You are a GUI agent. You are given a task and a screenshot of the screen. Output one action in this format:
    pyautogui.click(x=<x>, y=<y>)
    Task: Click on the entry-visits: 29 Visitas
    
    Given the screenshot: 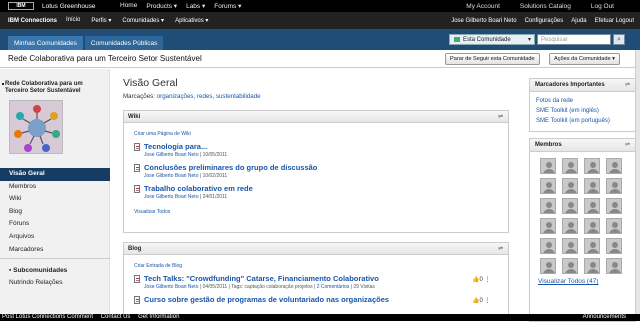 What is the action you would take?
    pyautogui.click(x=364, y=287)
    